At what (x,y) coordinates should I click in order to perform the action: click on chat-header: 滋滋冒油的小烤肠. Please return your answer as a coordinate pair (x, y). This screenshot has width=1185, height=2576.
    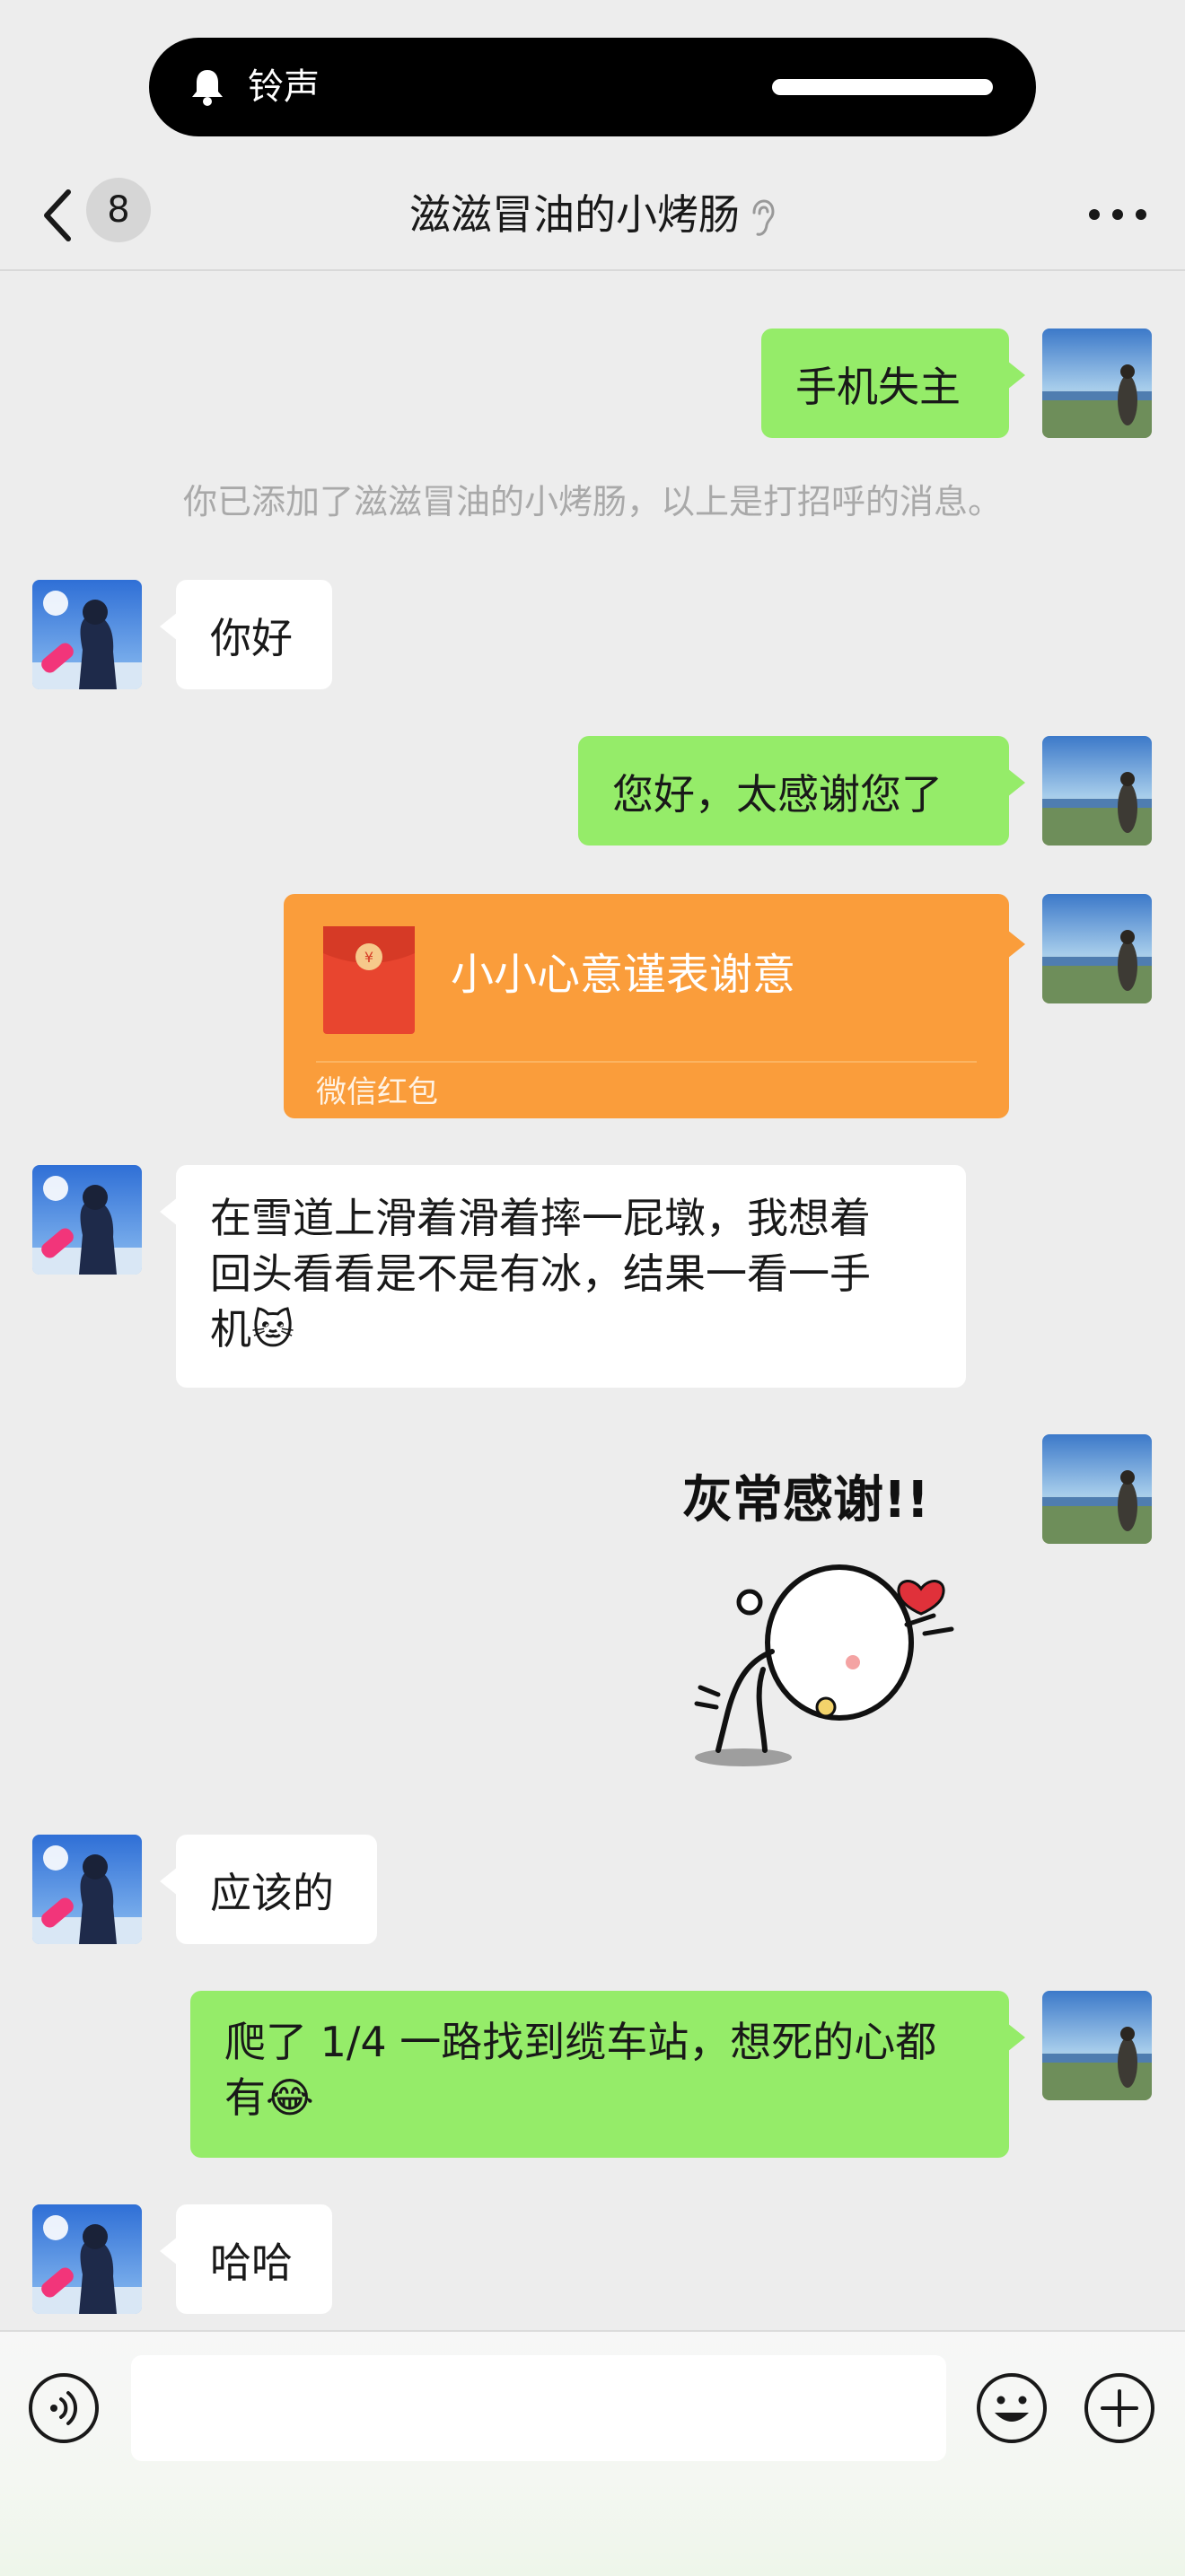
    Looking at the image, I should click on (592, 216).